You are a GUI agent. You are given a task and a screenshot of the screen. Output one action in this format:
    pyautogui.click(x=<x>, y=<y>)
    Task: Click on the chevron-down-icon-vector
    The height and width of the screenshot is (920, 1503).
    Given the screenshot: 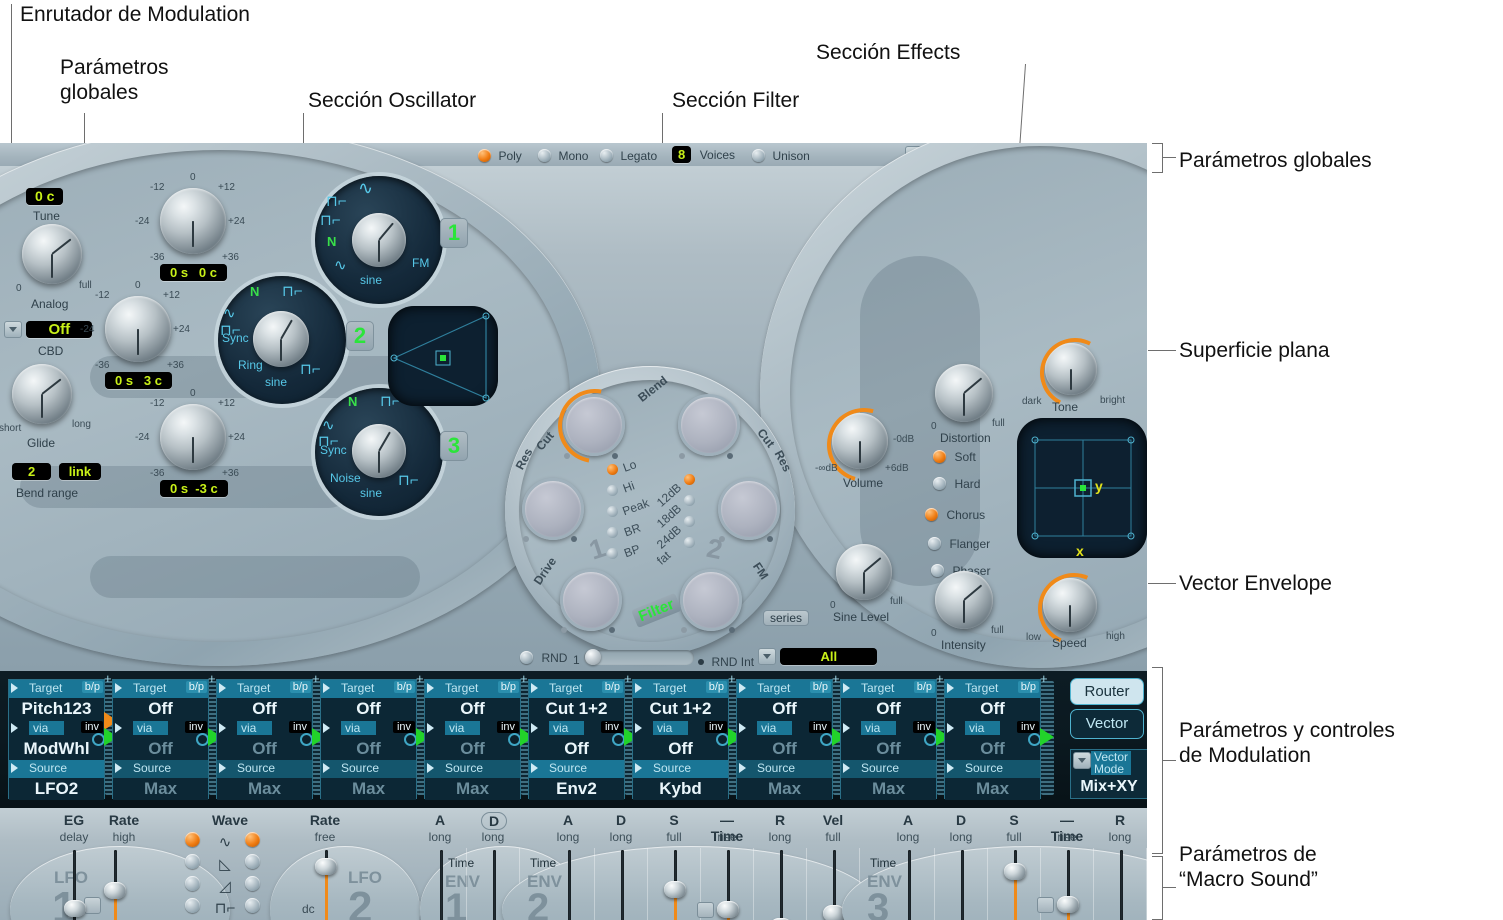 What is the action you would take?
    pyautogui.click(x=1082, y=760)
    